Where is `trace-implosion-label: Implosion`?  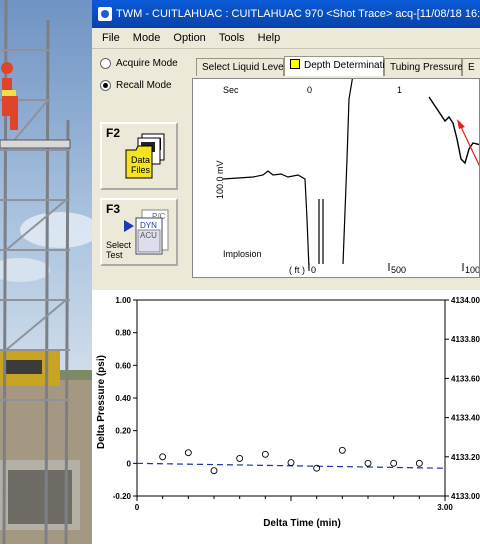 trace-implosion-label: Implosion is located at coordinates (242, 254).